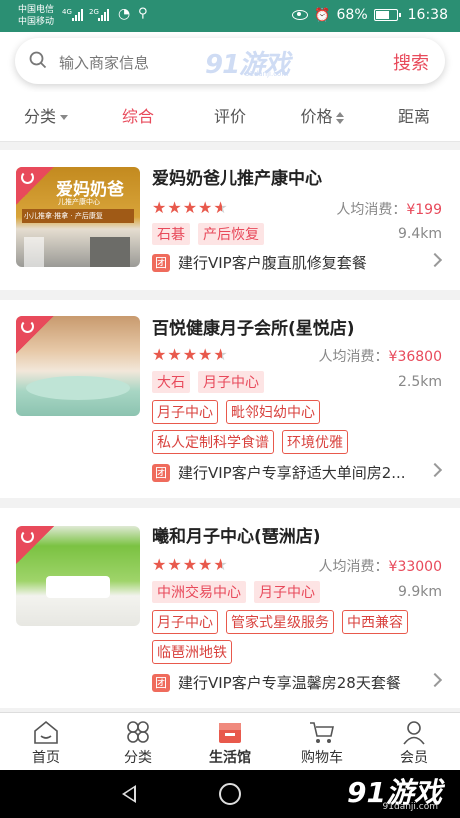 The height and width of the screenshot is (818, 460). What do you see at coordinates (415, 567) in the screenshot?
I see `avg-price: ¥33000` at bounding box center [415, 567].